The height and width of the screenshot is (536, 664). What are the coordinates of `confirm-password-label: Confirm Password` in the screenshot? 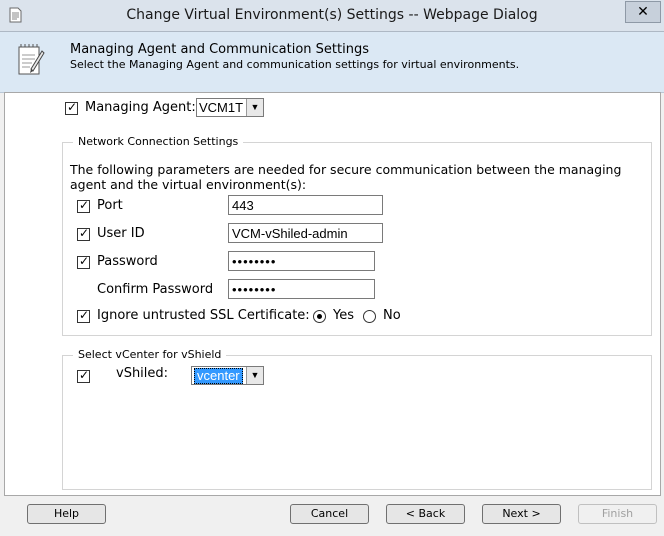 It's located at (155, 289).